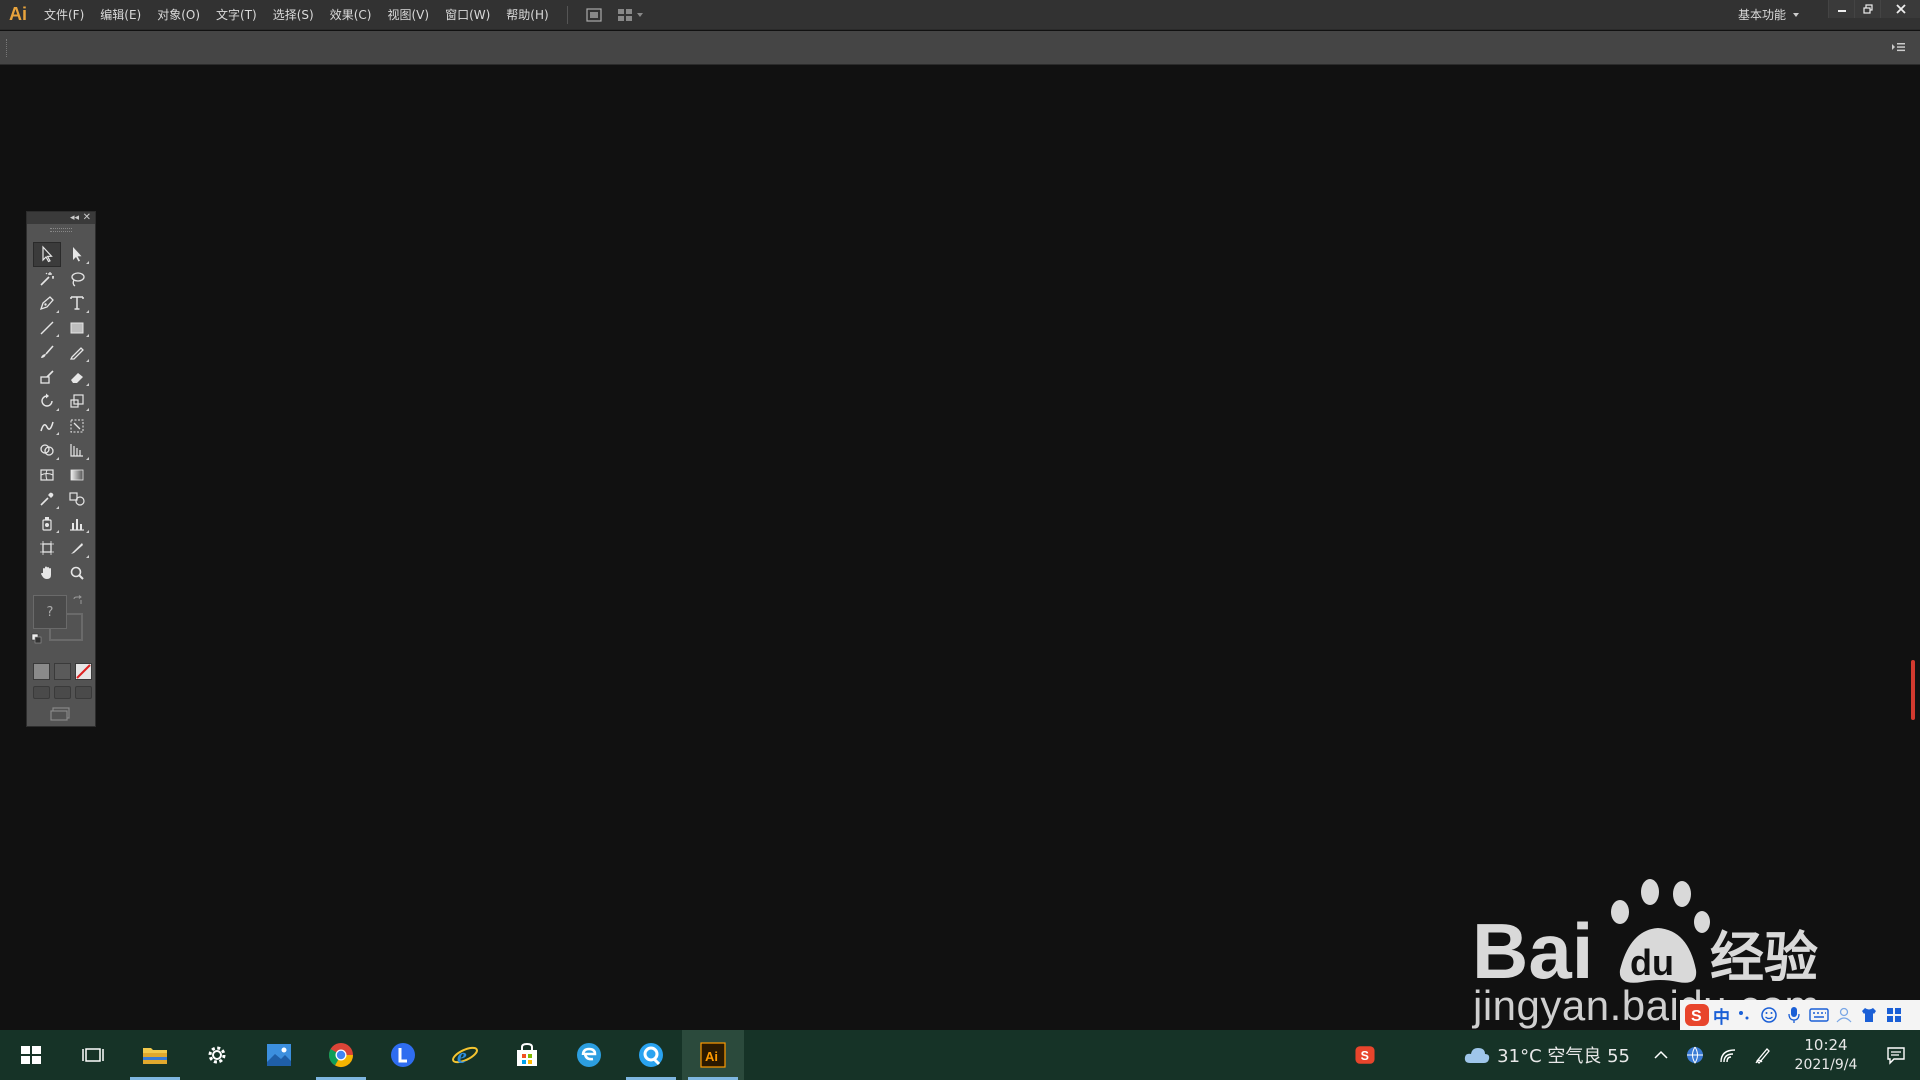 Image resolution: width=1920 pixels, height=1080 pixels. I want to click on globe-tray-button, so click(1695, 1055).